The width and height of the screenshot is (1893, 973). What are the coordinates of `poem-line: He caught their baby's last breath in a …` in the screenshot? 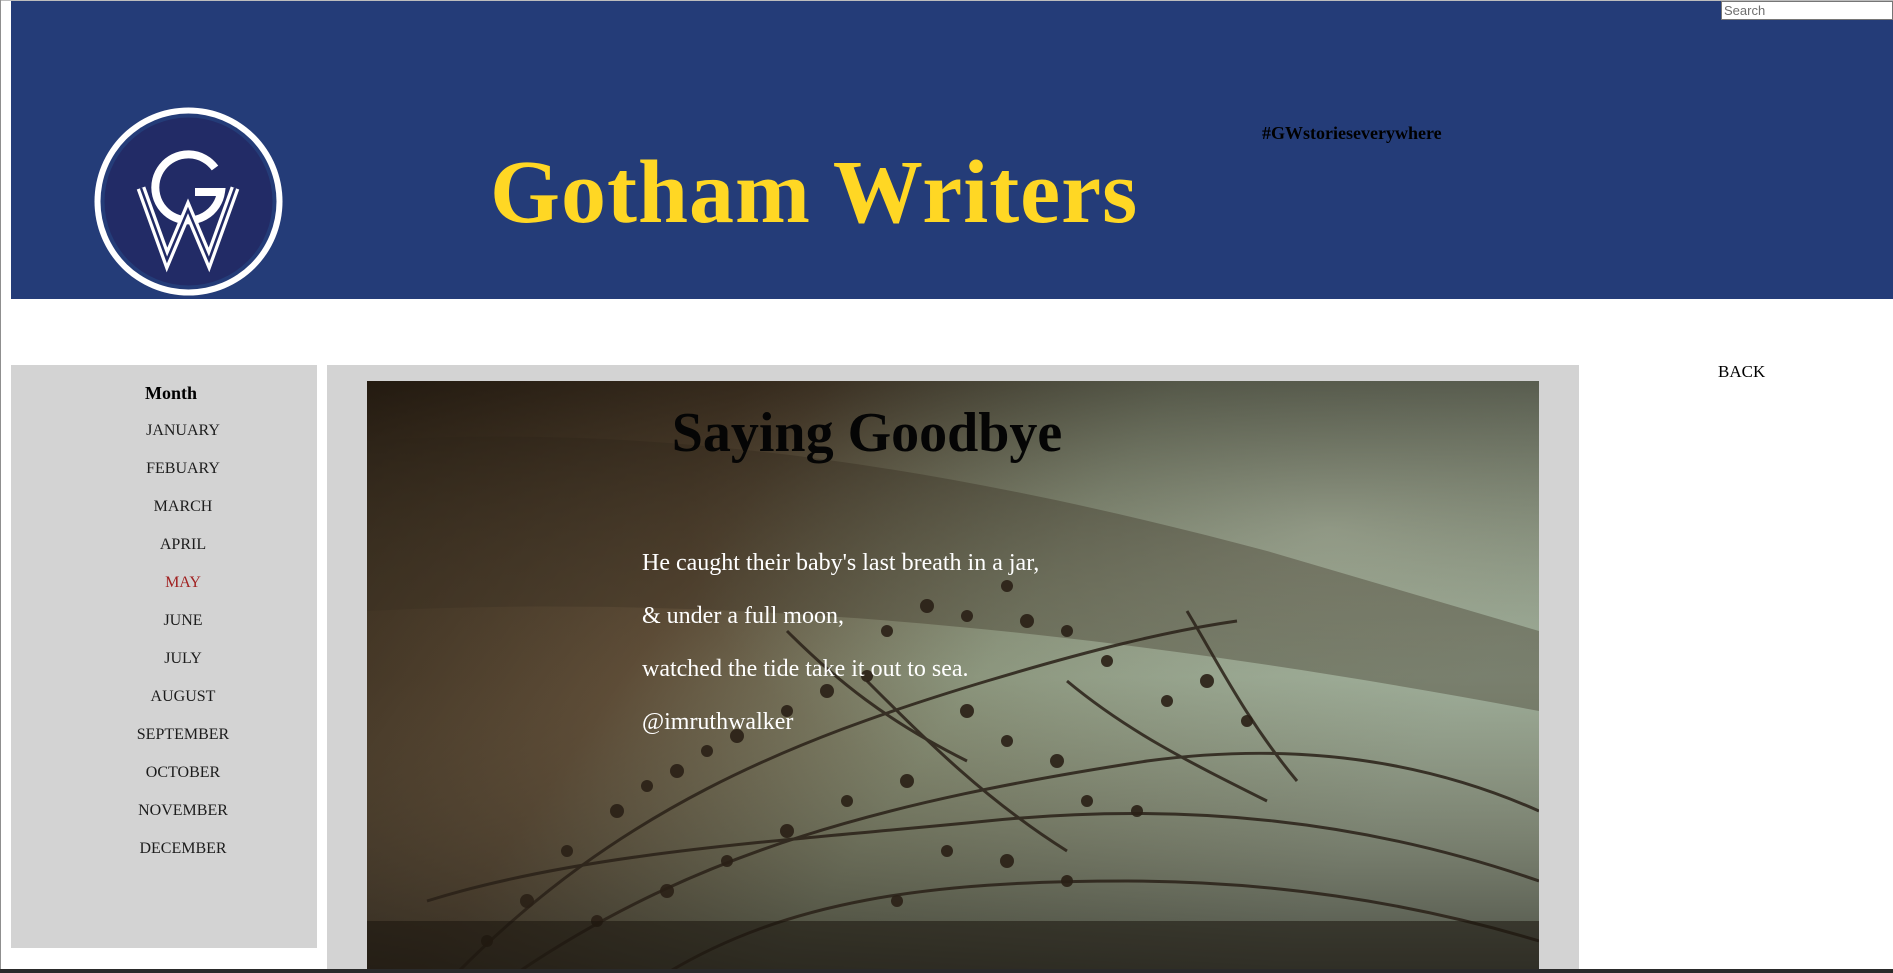 It's located at (841, 563).